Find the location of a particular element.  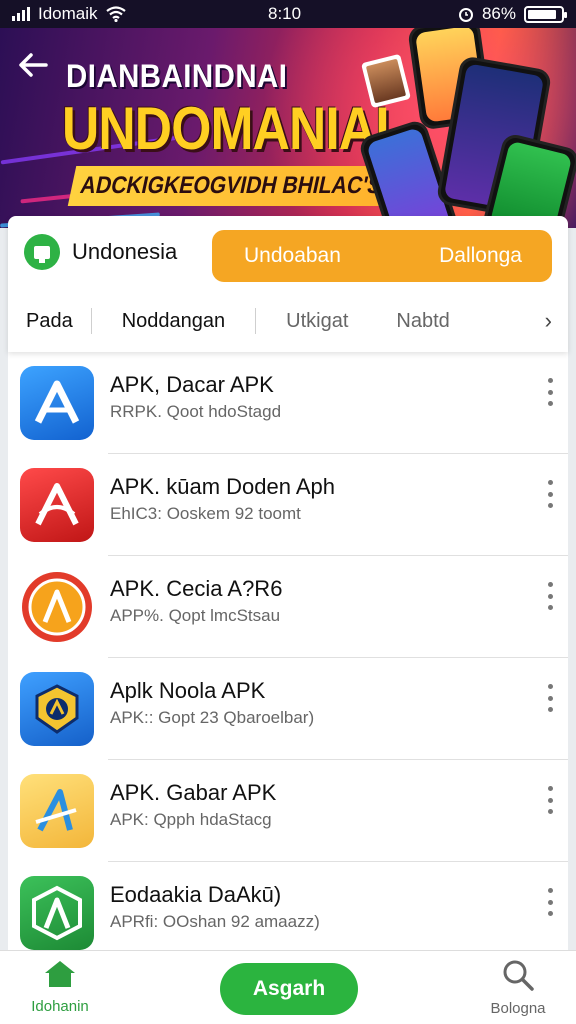

segment-toggle: Undoaban Dallonga is located at coordinates (382, 256).